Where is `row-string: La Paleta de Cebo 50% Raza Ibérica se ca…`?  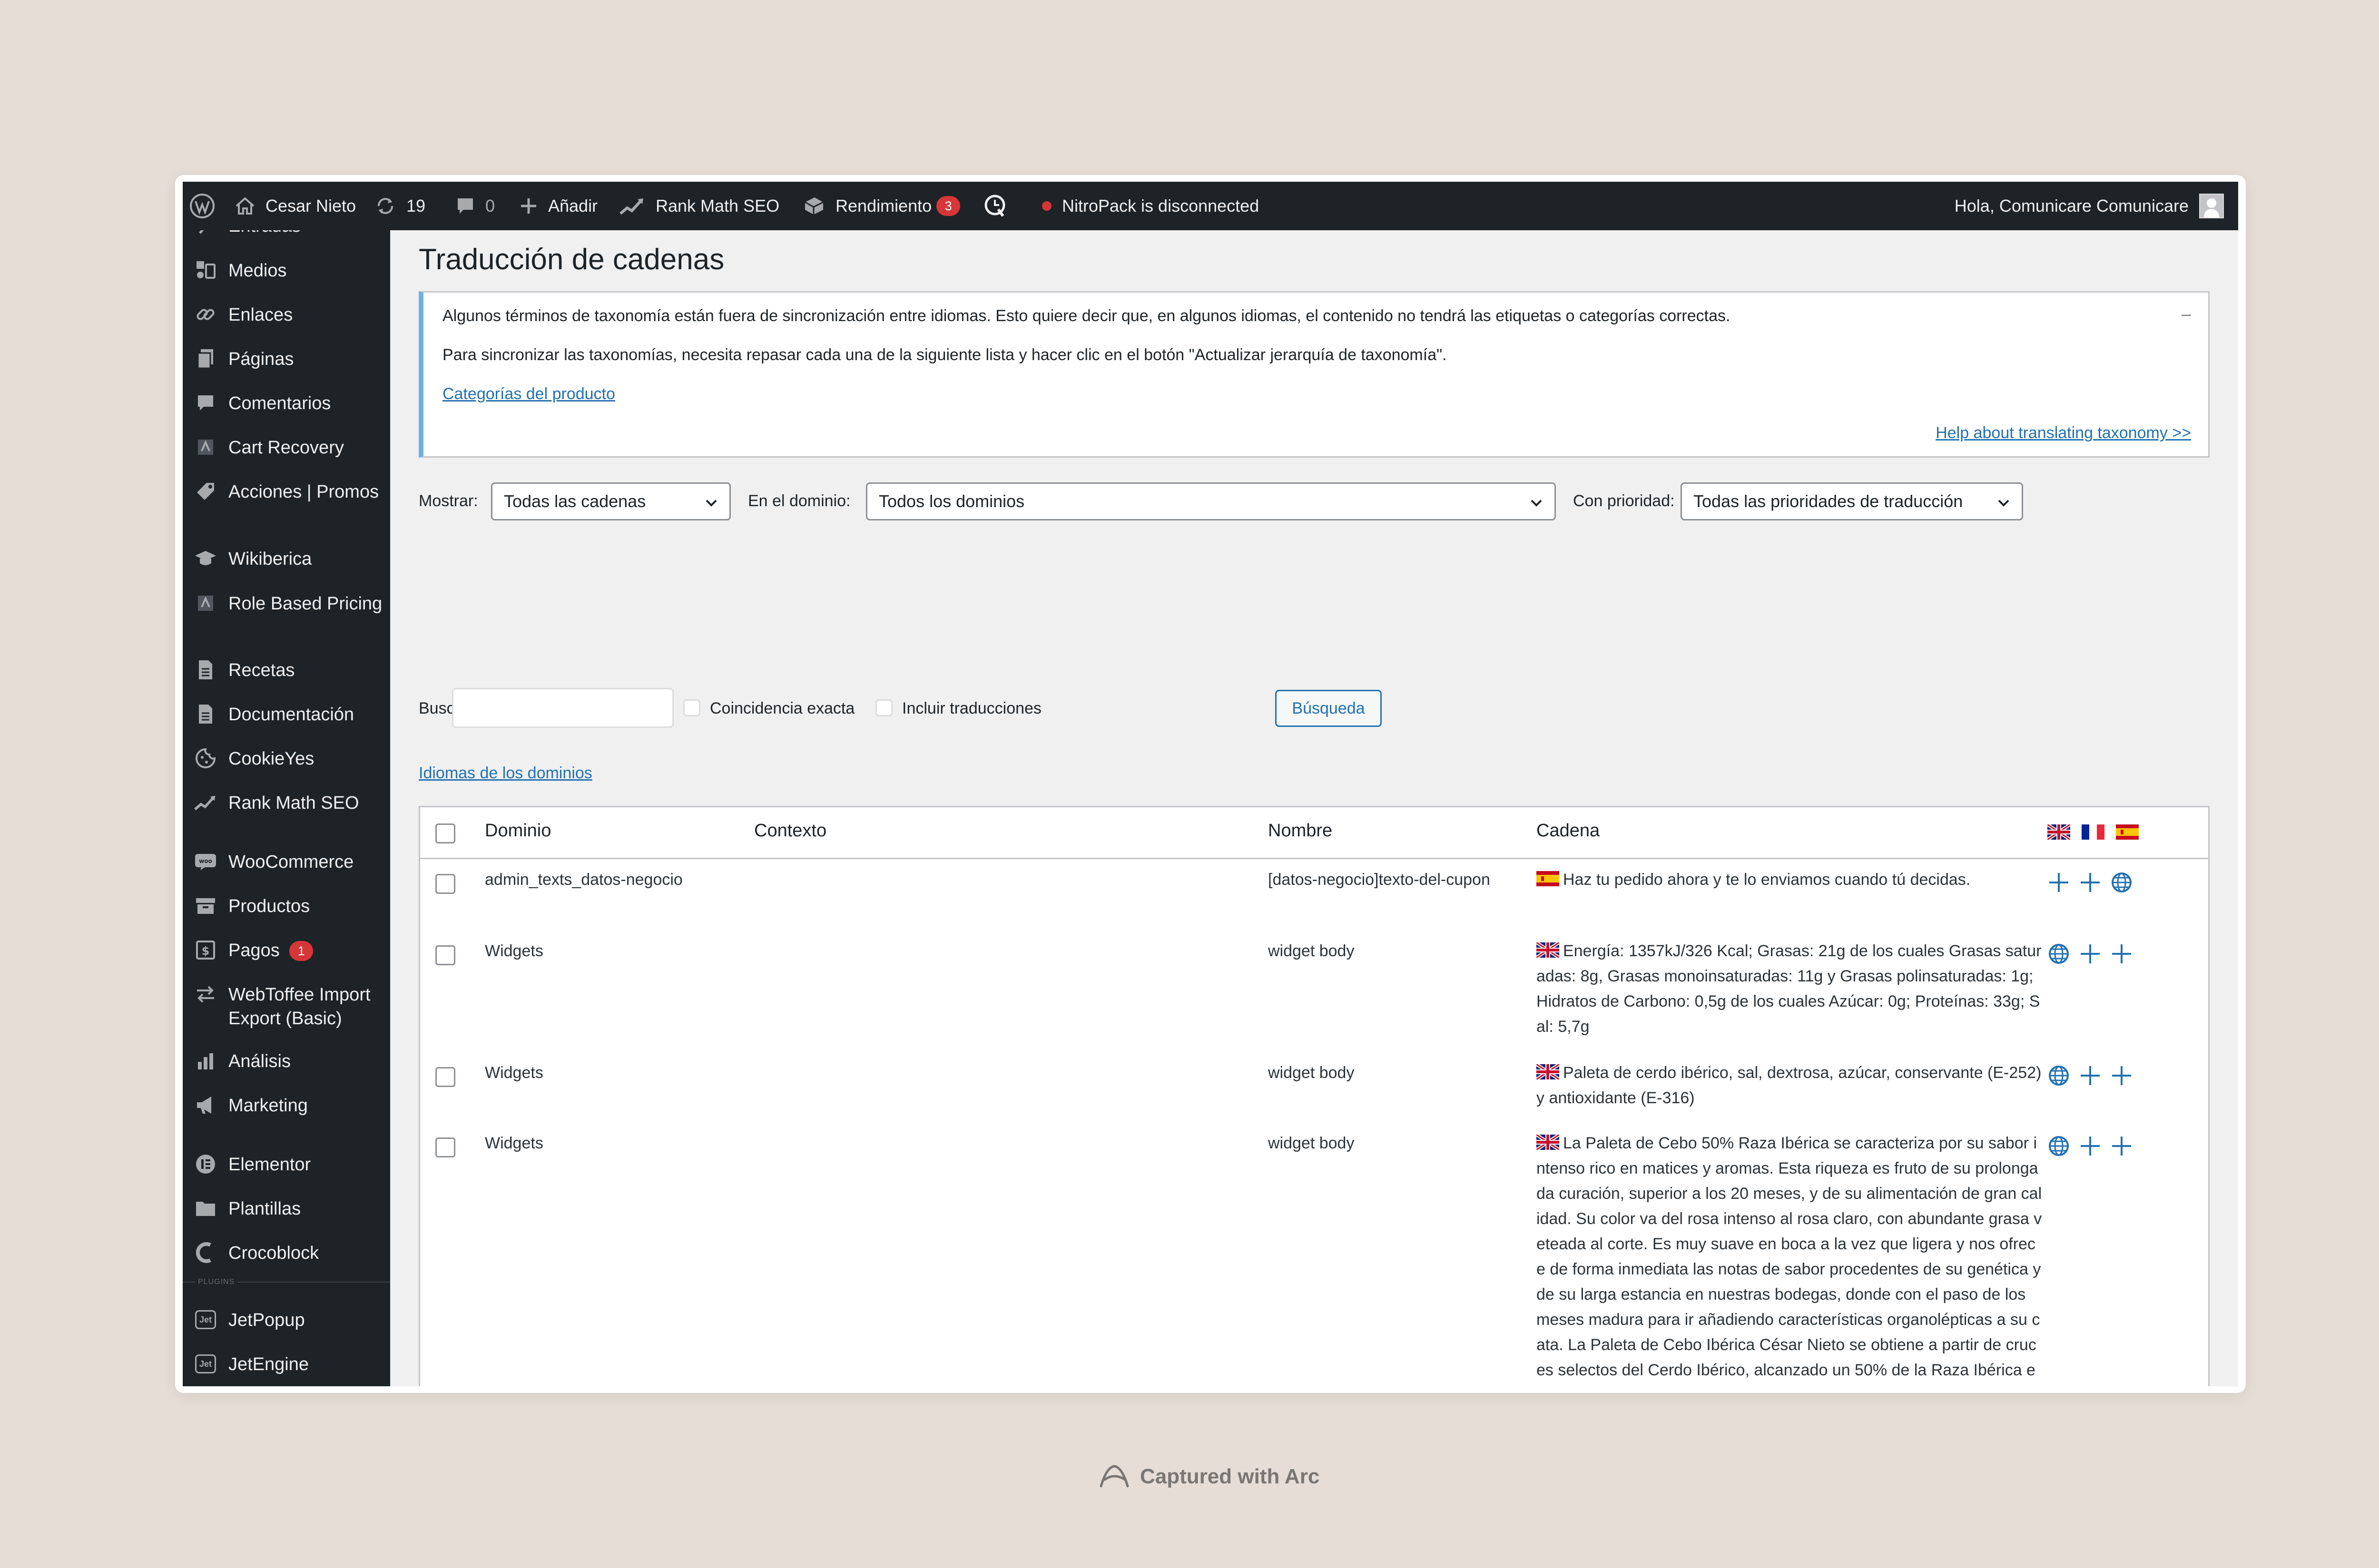 row-string: La Paleta de Cebo 50% Raza Ibérica se ca… is located at coordinates (1790, 1258).